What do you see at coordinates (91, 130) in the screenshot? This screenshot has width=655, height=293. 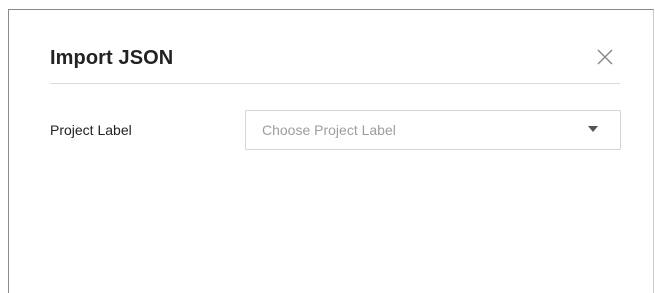 I see `project-label-label: Project Label` at bounding box center [91, 130].